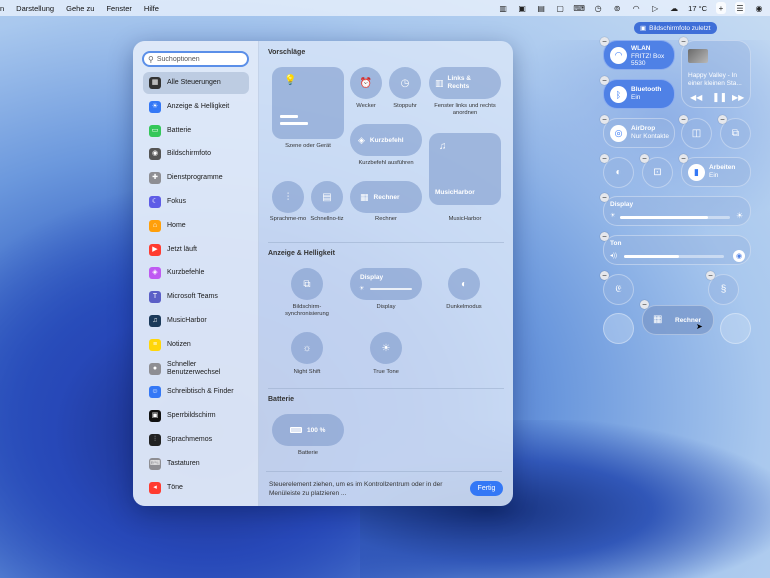 The image size is (770, 578). What do you see at coordinates (196, 321) in the screenshot?
I see `sidebar-item: ♫ MusicHarbor` at bounding box center [196, 321].